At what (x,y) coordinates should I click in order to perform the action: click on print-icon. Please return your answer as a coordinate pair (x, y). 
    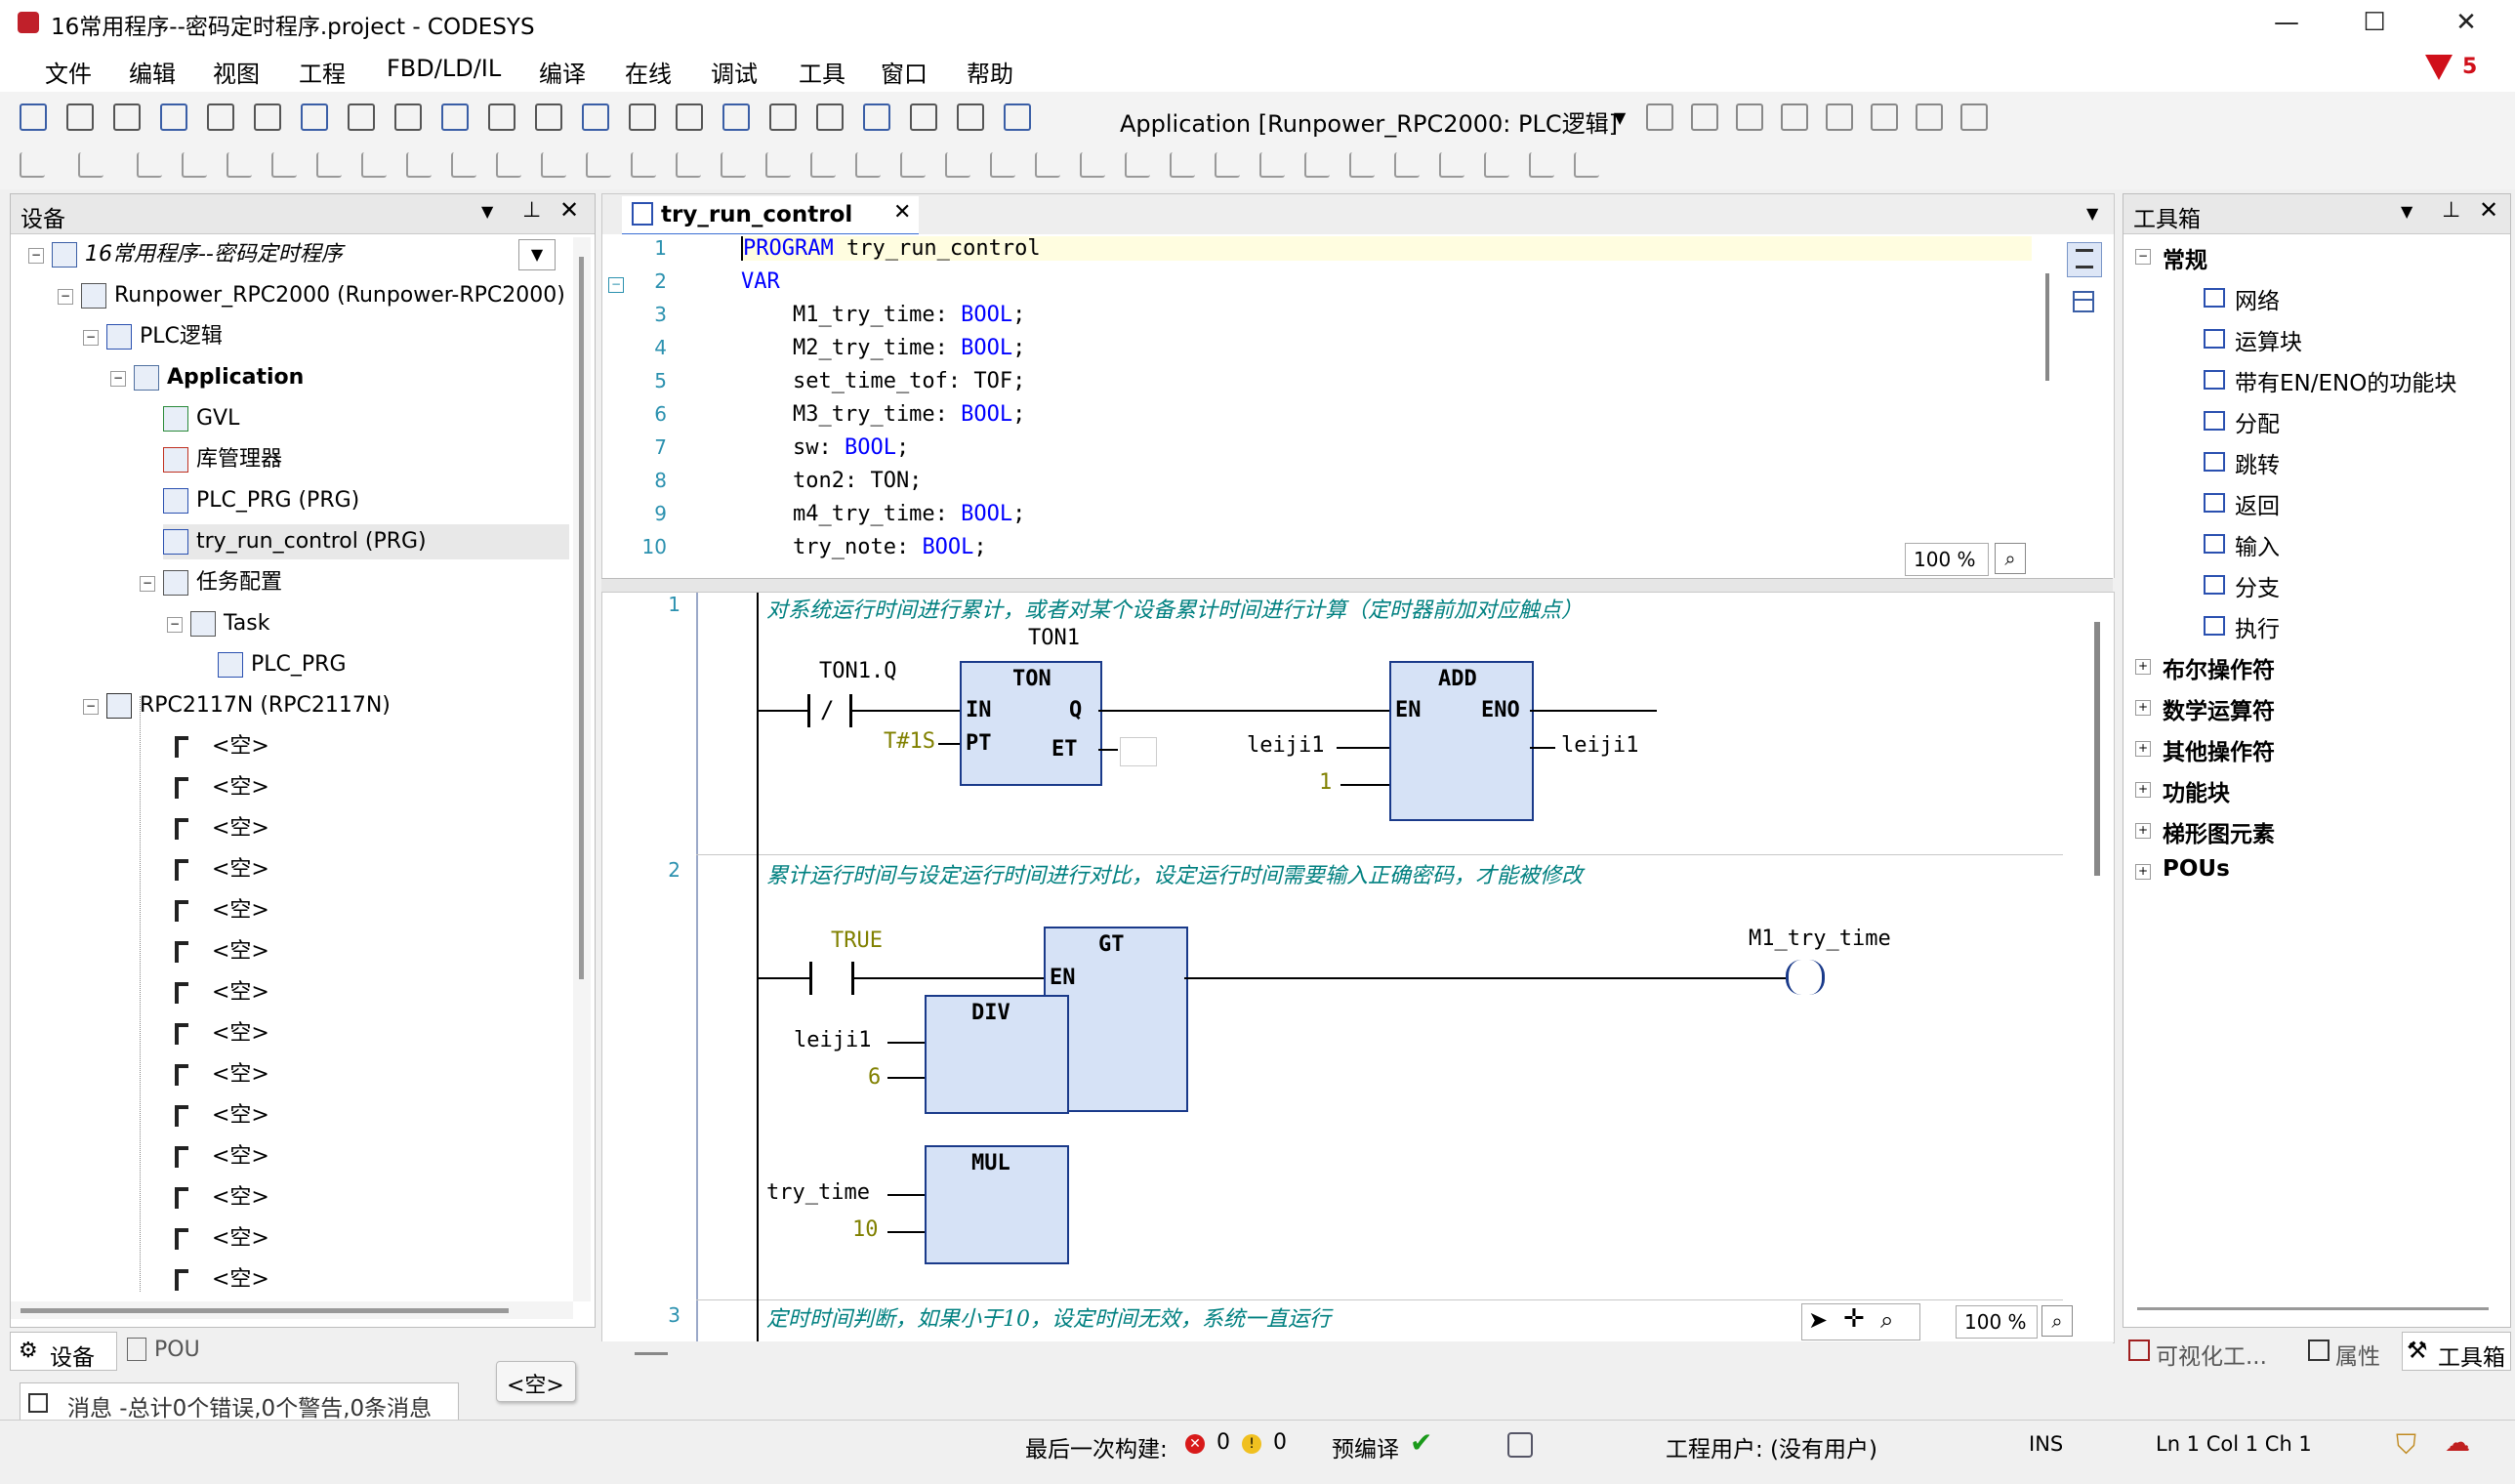
    Looking at the image, I should click on (173, 117).